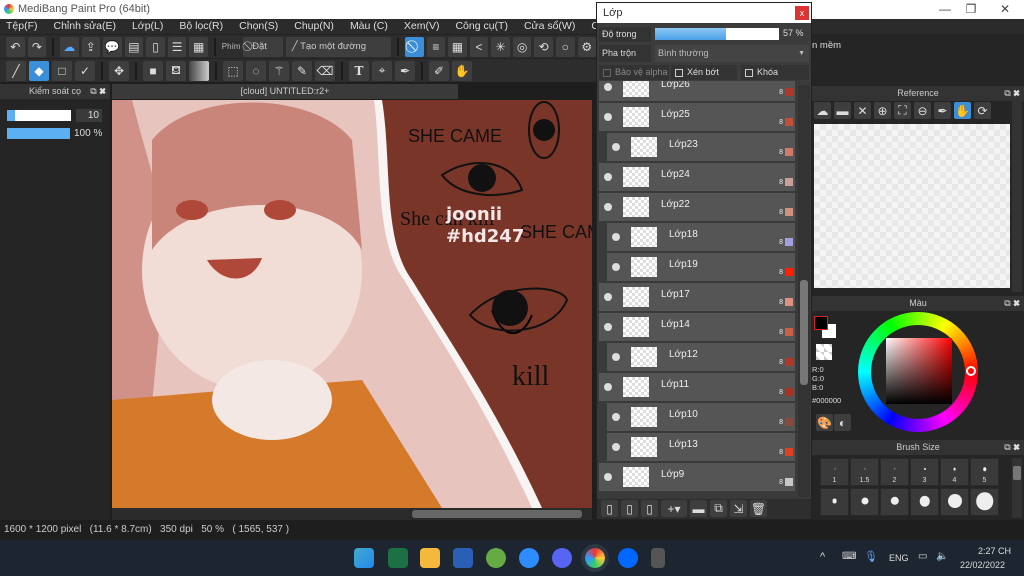 Image resolution: width=1024 pixels, height=576 pixels. Describe the element at coordinates (982, 110) in the screenshot. I see `rotate-icon: ⟳` at that location.